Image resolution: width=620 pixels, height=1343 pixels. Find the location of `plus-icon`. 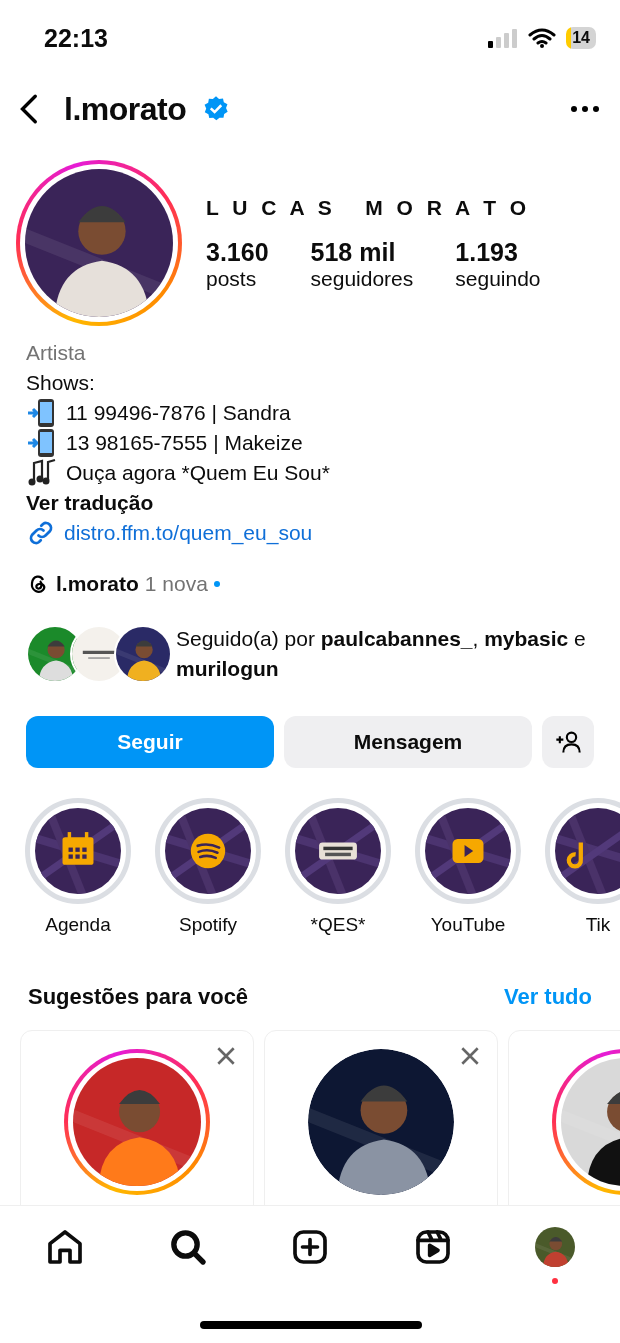

plus-icon is located at coordinates (310, 1247).